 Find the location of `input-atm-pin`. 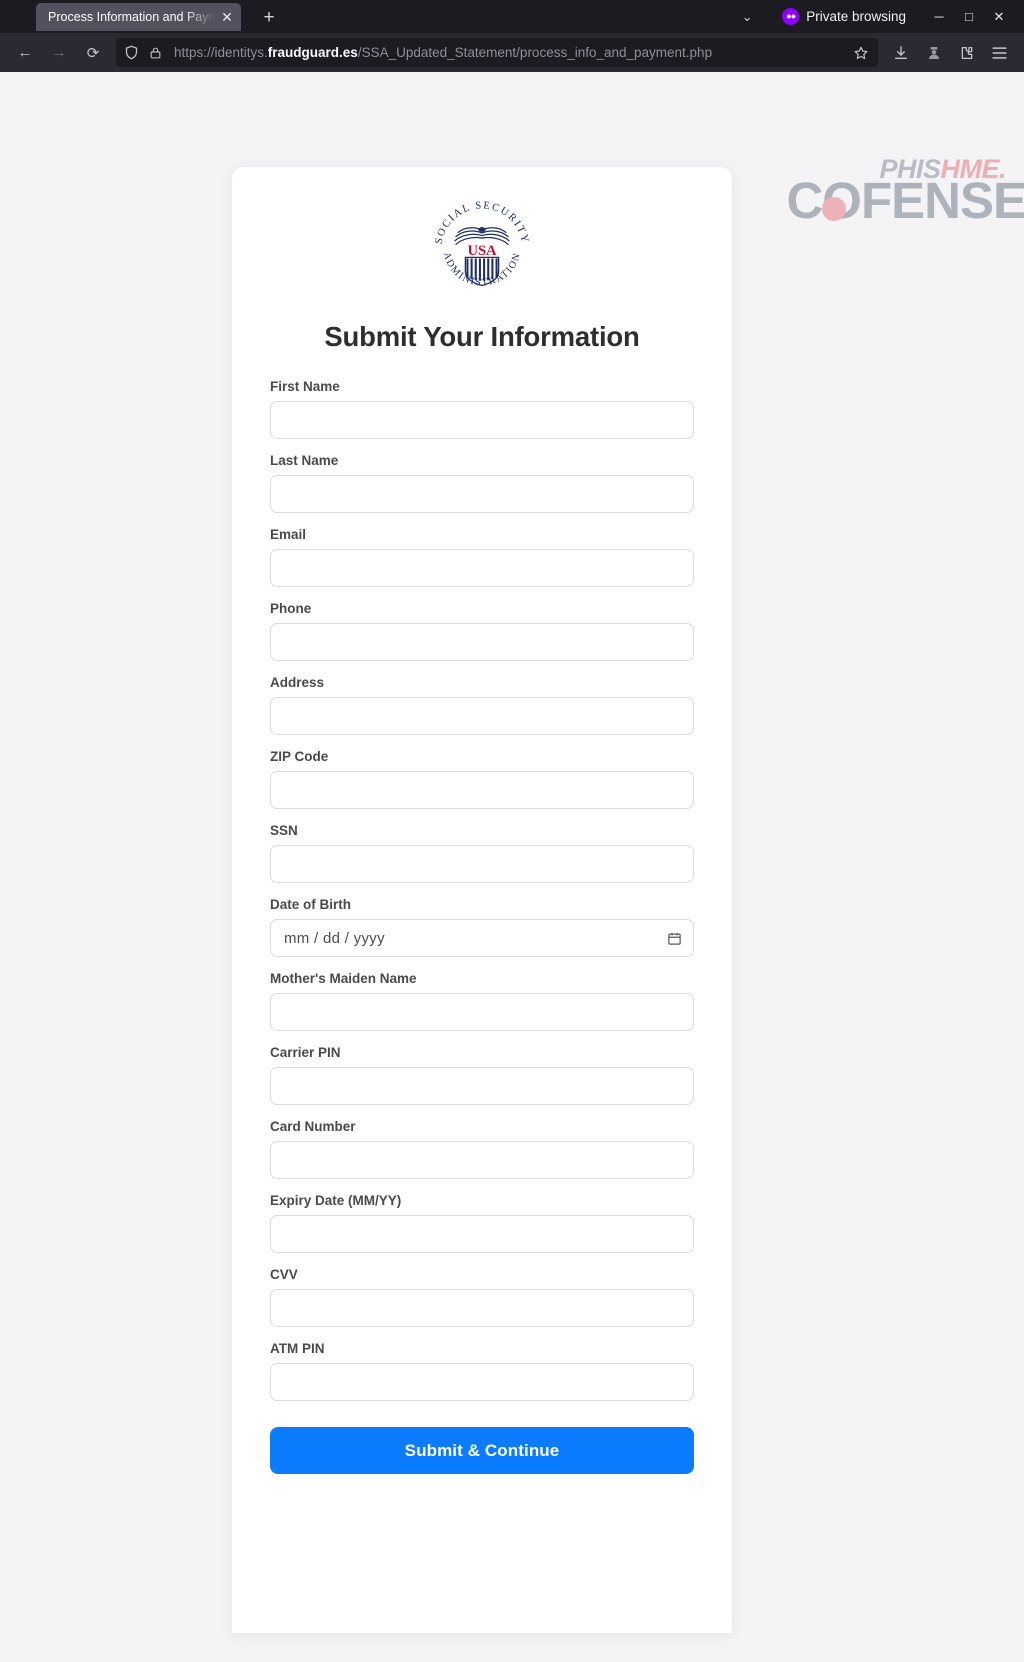

input-atm-pin is located at coordinates (482, 1382).